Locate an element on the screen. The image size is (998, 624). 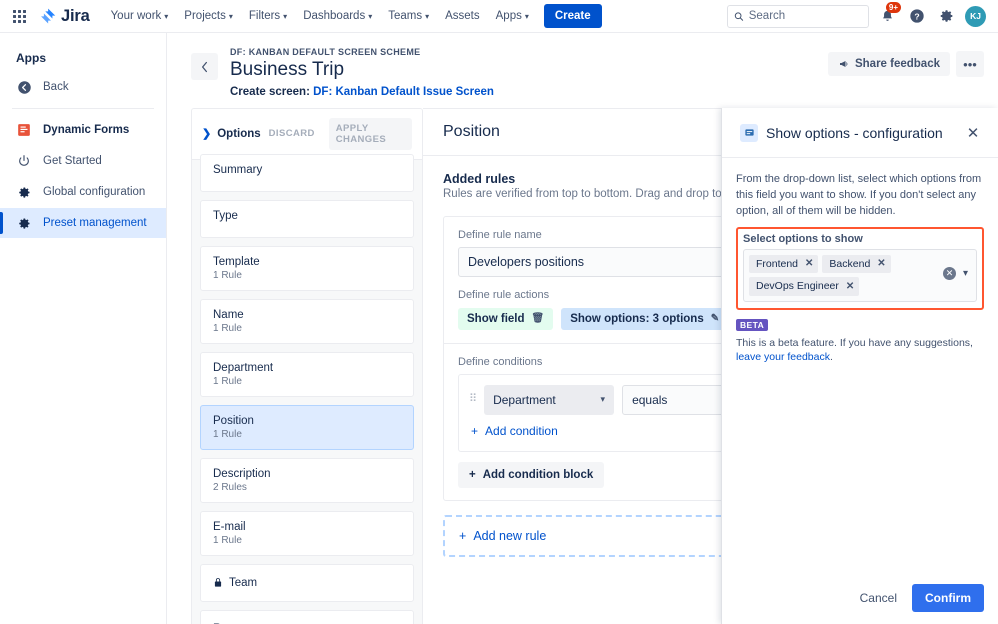
multiselect-controls: ✕ ▾ is located at coordinates (954, 267).